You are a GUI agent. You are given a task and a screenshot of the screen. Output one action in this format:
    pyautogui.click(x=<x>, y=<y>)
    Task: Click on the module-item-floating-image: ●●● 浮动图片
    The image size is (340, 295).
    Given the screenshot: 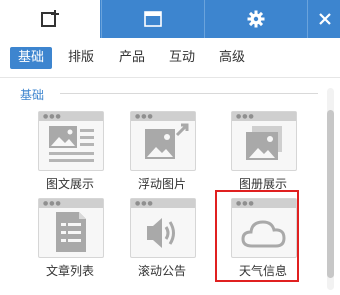 What is the action you would take?
    pyautogui.click(x=167, y=154)
    